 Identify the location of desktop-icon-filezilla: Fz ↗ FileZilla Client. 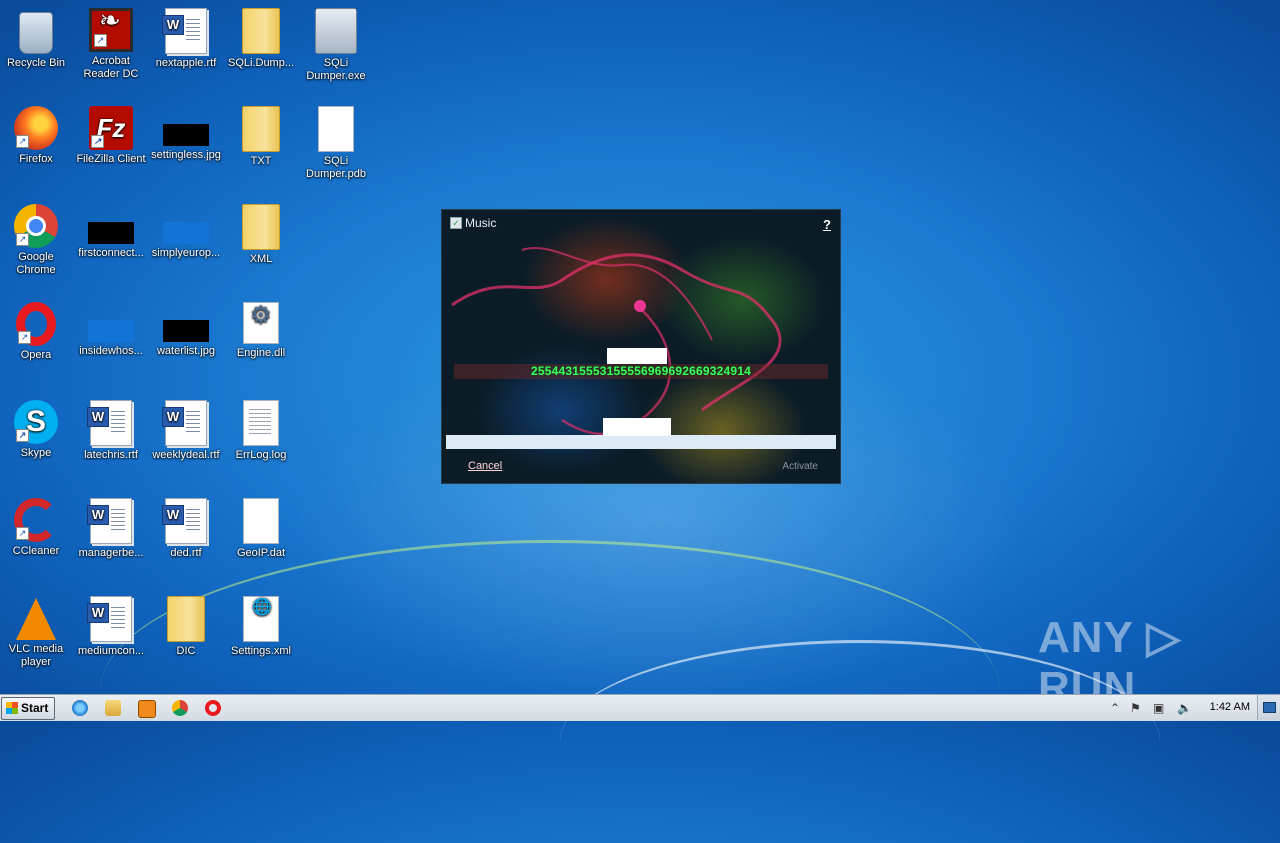
(111, 136).